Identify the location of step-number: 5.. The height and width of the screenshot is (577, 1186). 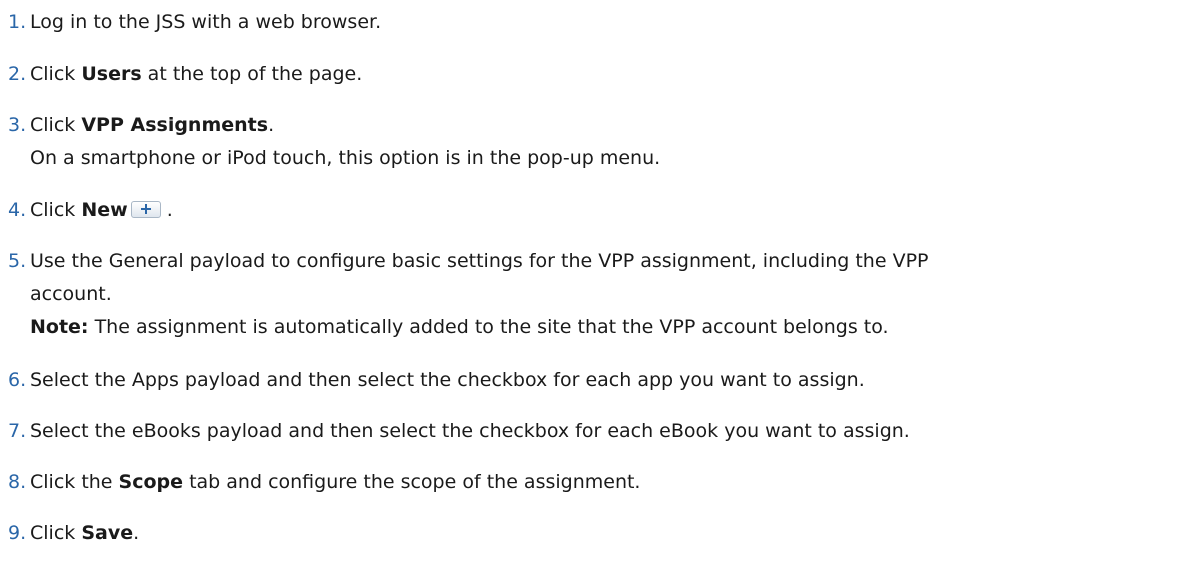
(17, 261).